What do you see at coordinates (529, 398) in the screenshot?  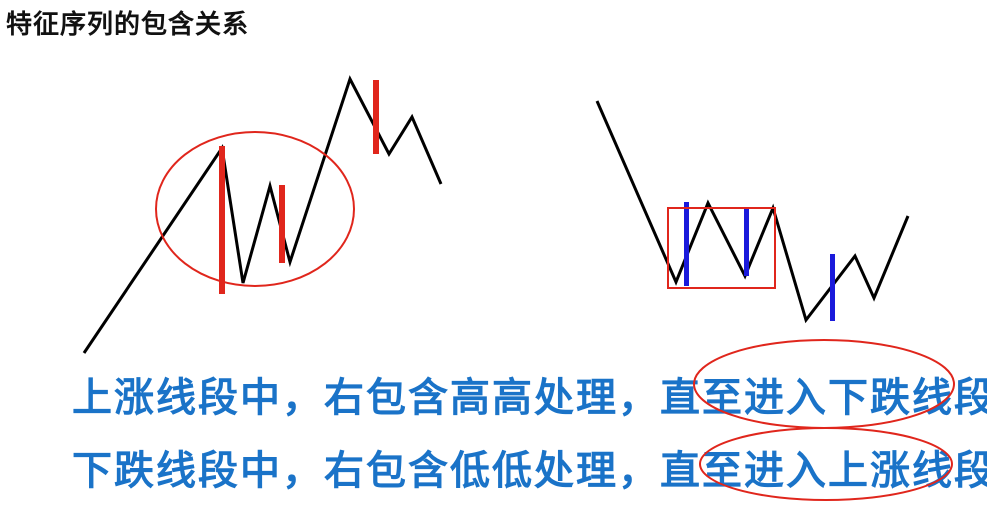 I see `rule-uptrend-text: 上涨线段中，右包含高高处理，直至进入下跌线段` at bounding box center [529, 398].